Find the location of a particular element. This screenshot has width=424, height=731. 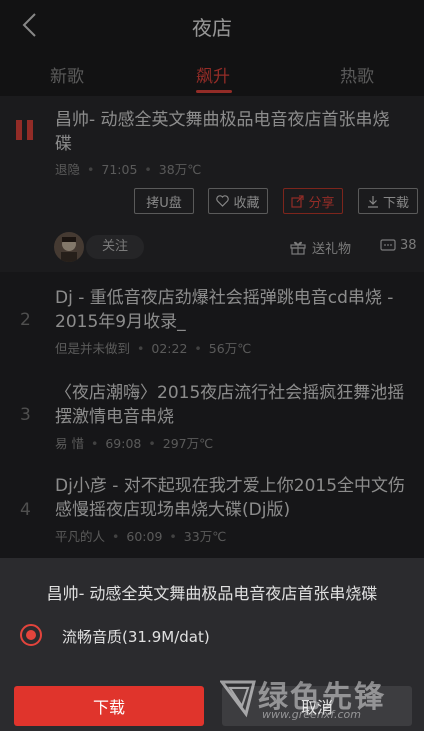

confirm-download-button: 下载 is located at coordinates (109, 706).